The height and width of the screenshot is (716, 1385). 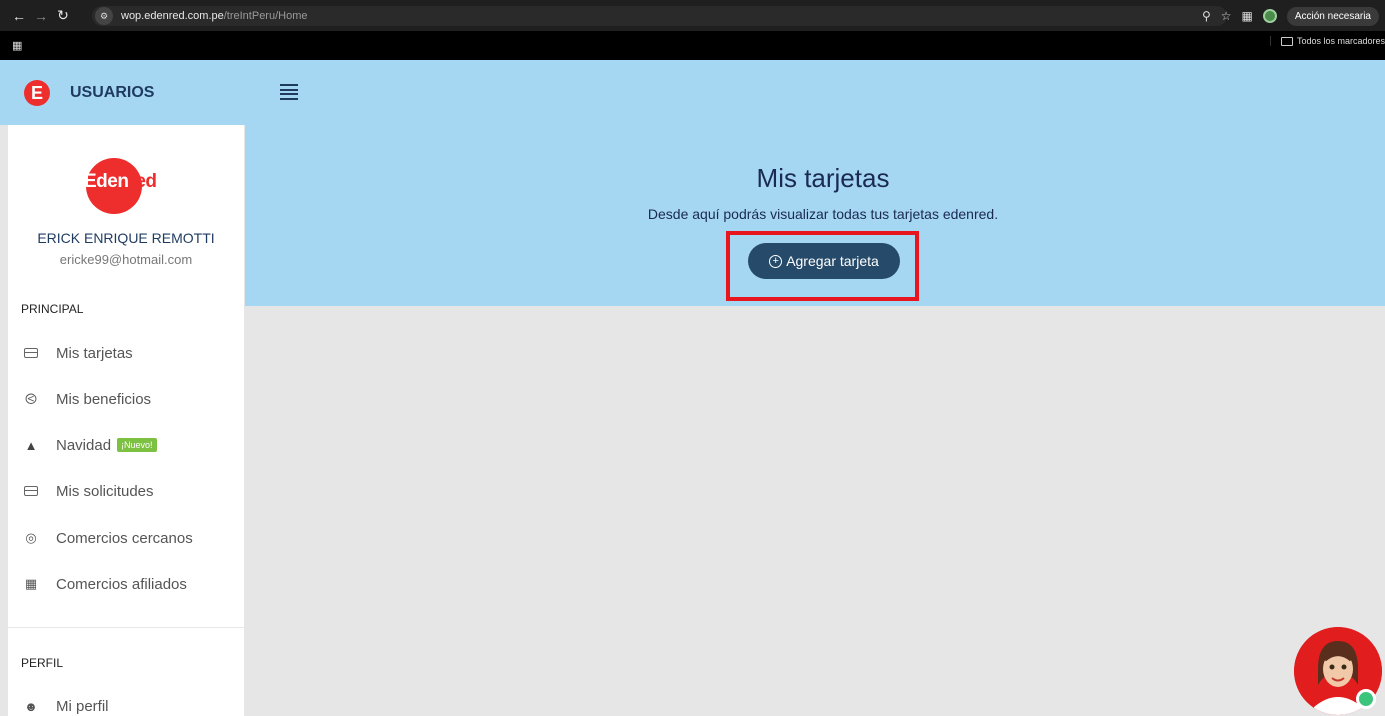 I want to click on new-badge: ¡Nuevo!, so click(x=137, y=445).